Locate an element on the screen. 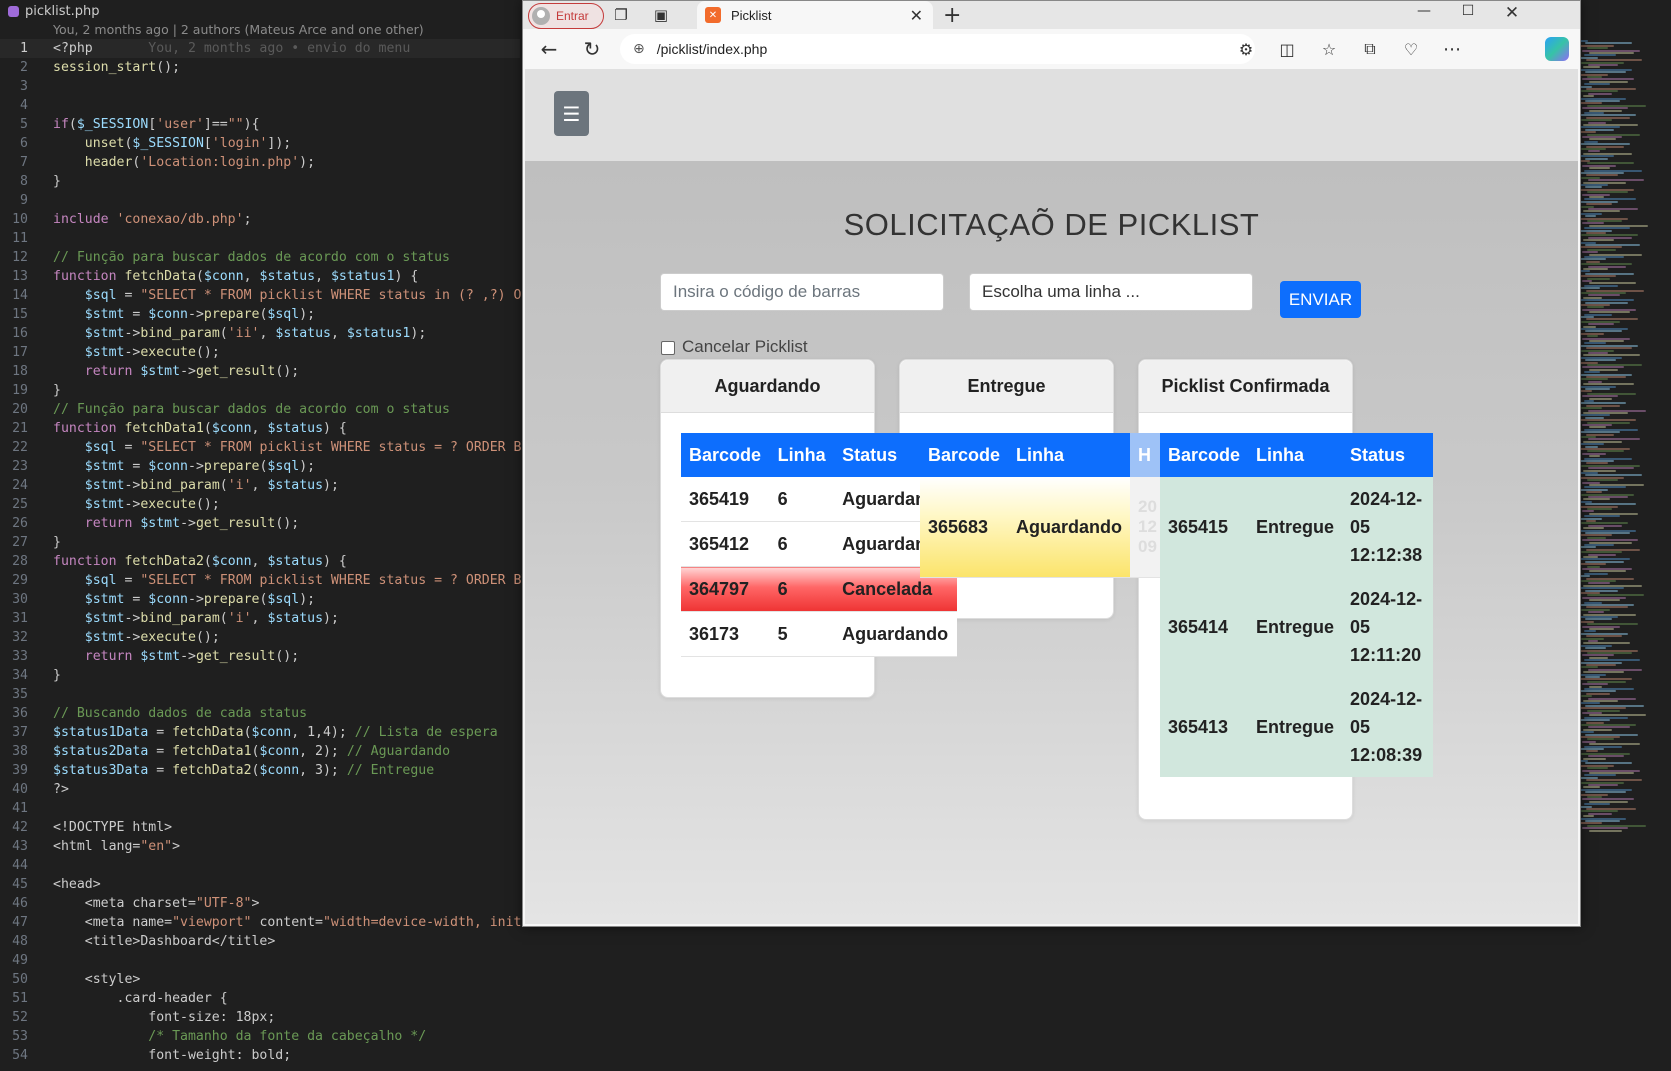  code-line: 3 is located at coordinates (260, 86).